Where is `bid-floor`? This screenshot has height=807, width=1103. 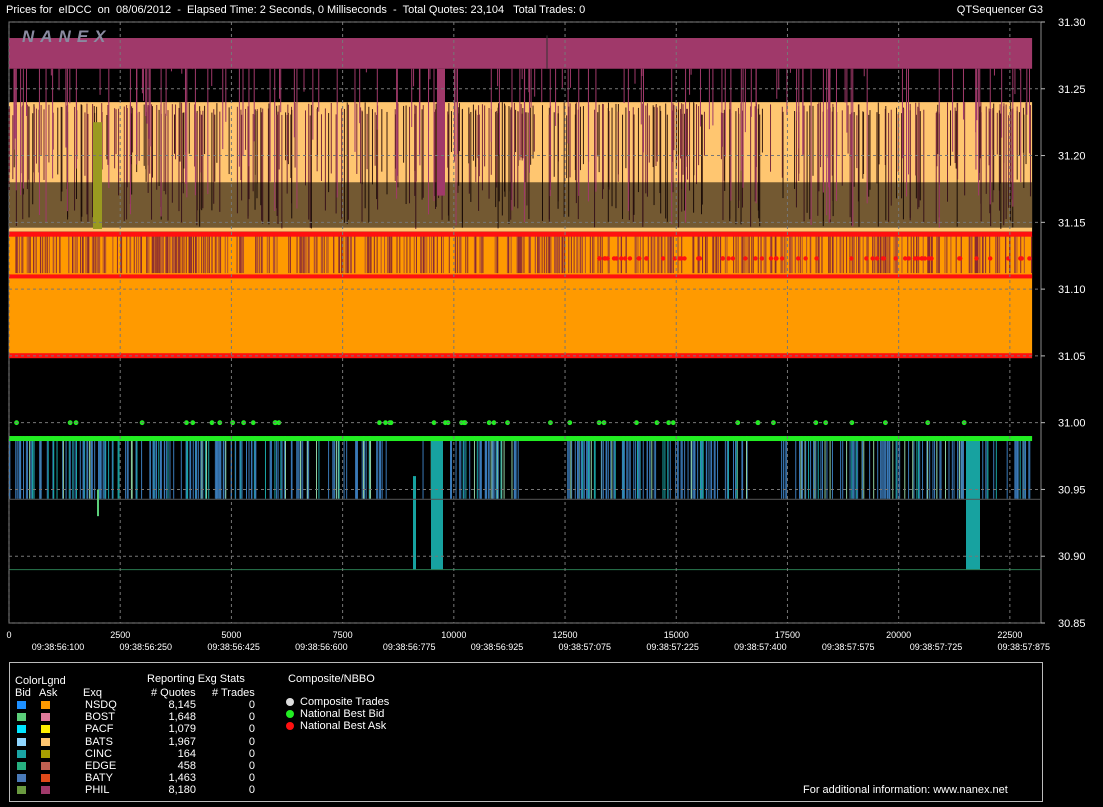
bid-floor is located at coordinates (525, 499).